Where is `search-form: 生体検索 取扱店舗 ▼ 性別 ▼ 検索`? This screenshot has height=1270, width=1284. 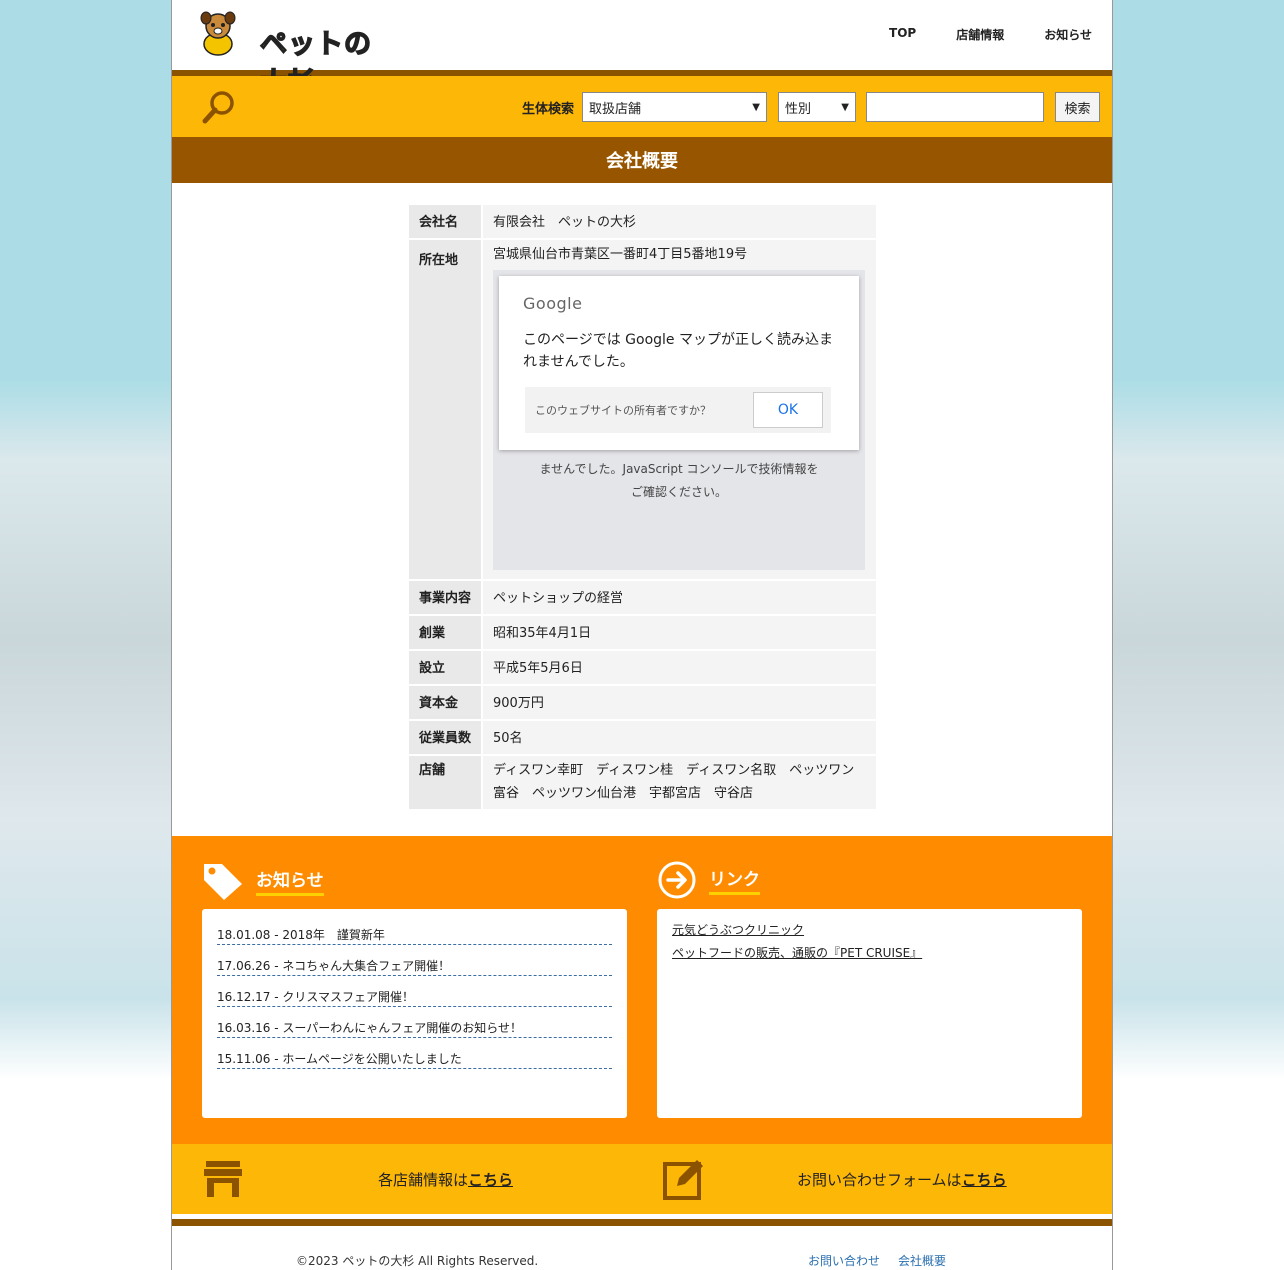
search-form: 生体検索 取扱店舗 ▼ 性別 ▼ 検索 is located at coordinates (811, 107).